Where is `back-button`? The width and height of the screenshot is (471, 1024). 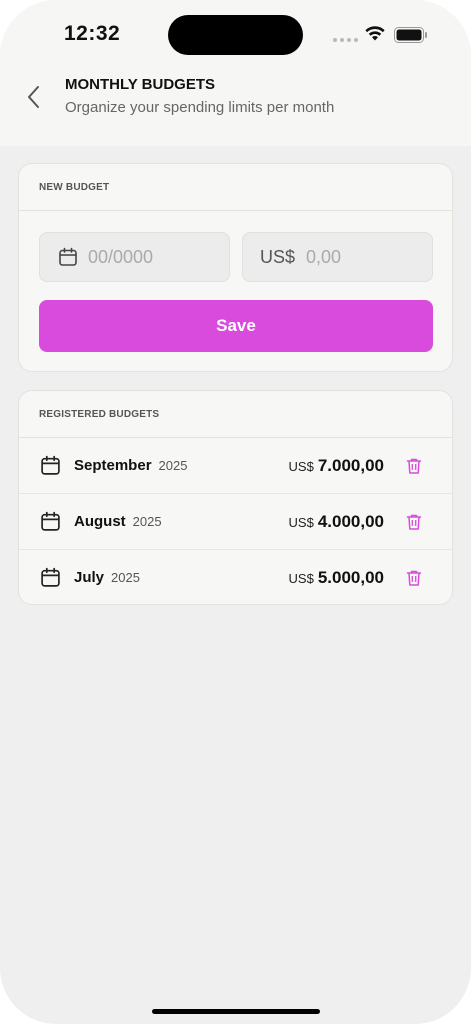 back-button is located at coordinates (34, 97).